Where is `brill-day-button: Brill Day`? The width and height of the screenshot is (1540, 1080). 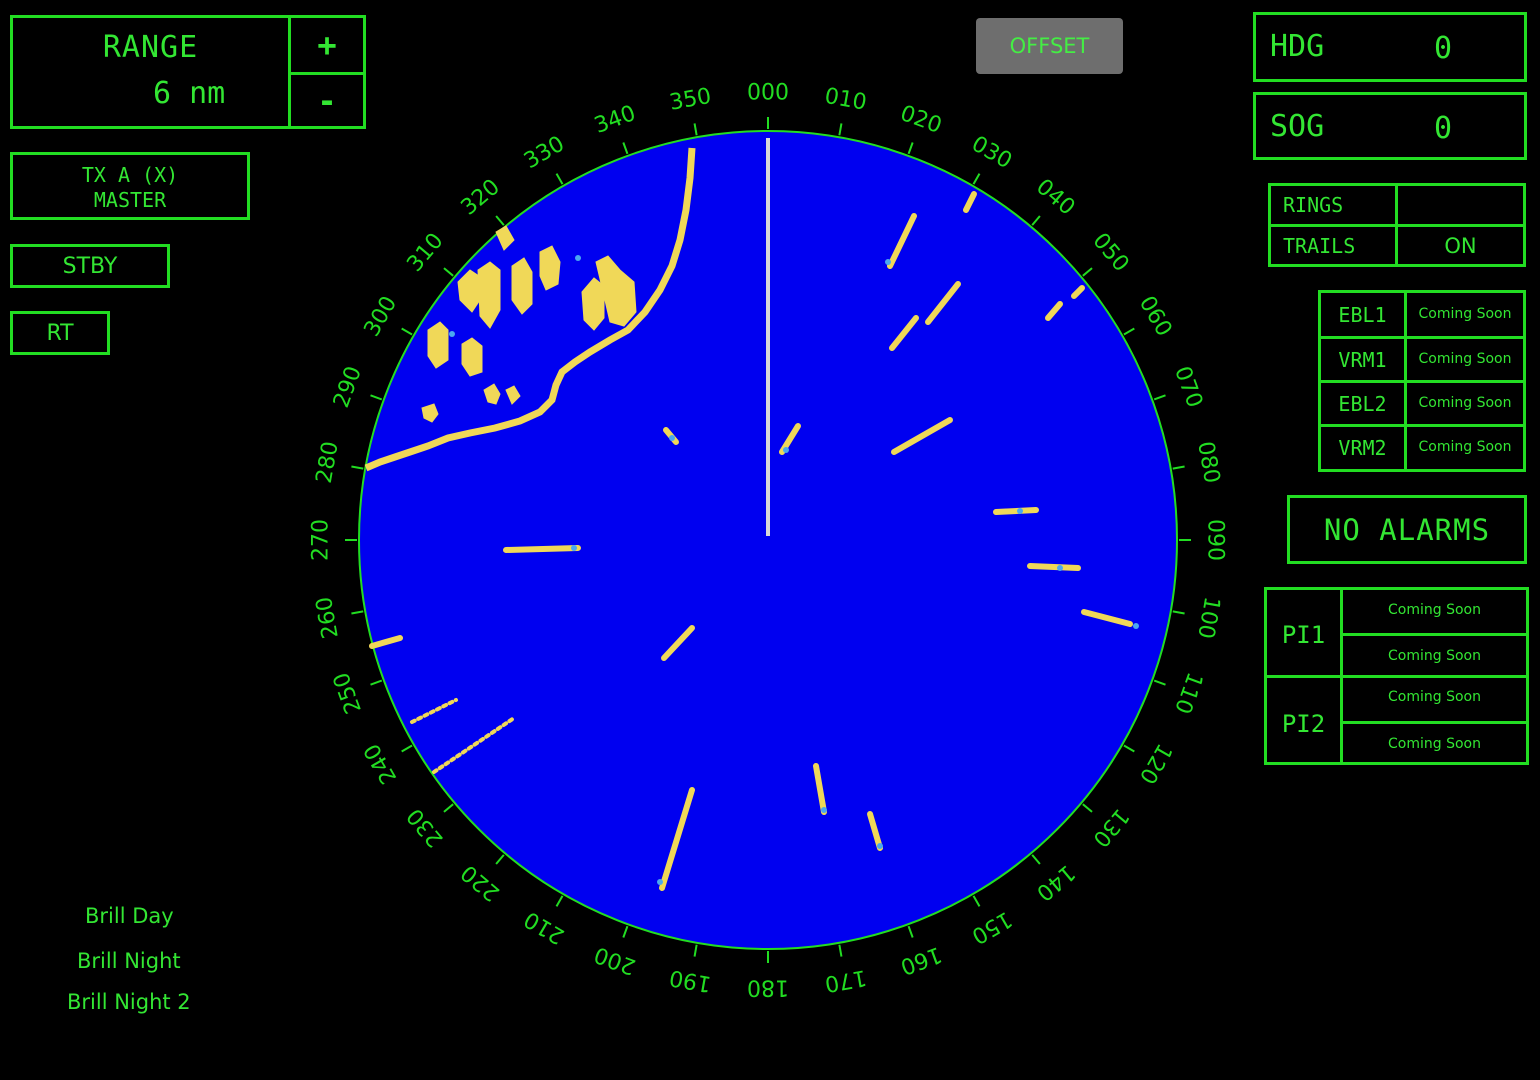
brill-day-button: Brill Day is located at coordinates (129, 916).